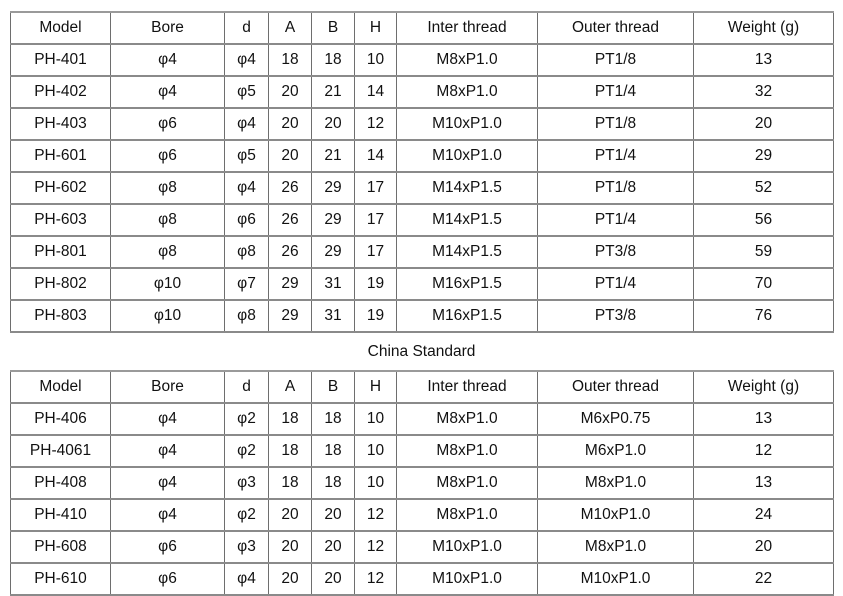 This screenshot has width=843, height=596. What do you see at coordinates (333, 92) in the screenshot?
I see `cell-b: 21` at bounding box center [333, 92].